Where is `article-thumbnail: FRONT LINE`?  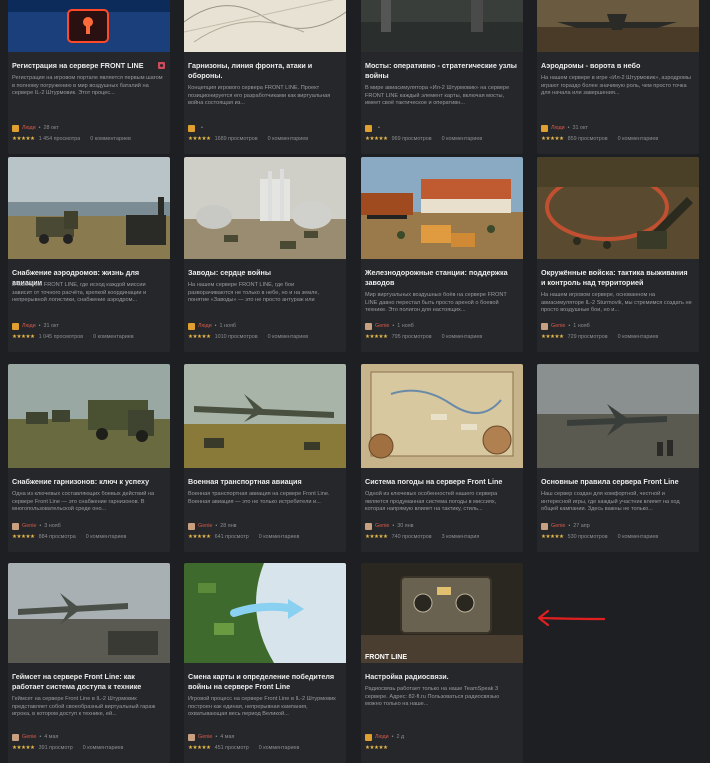 article-thumbnail: FRONT LINE is located at coordinates (442, 613).